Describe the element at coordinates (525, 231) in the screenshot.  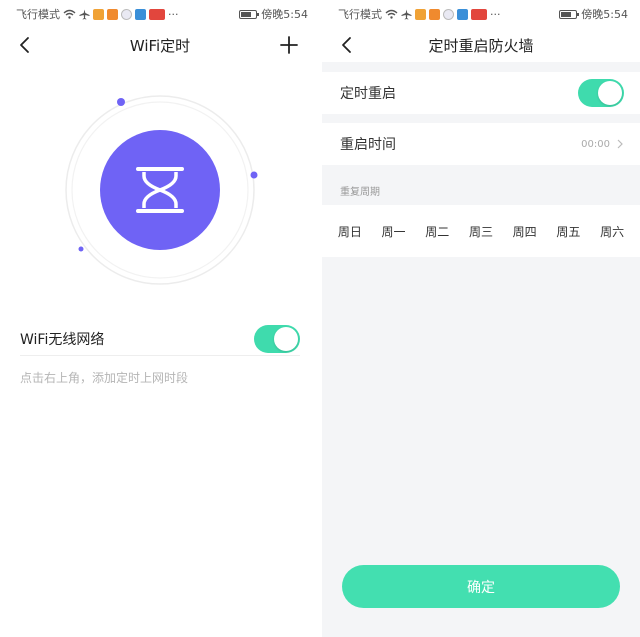
I see `day-thursday: 周四` at that location.